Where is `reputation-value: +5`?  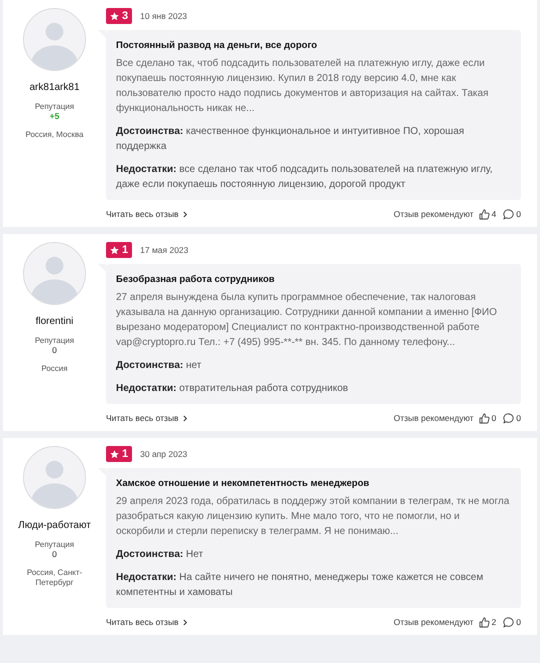
reputation-value: +5 is located at coordinates (55, 116).